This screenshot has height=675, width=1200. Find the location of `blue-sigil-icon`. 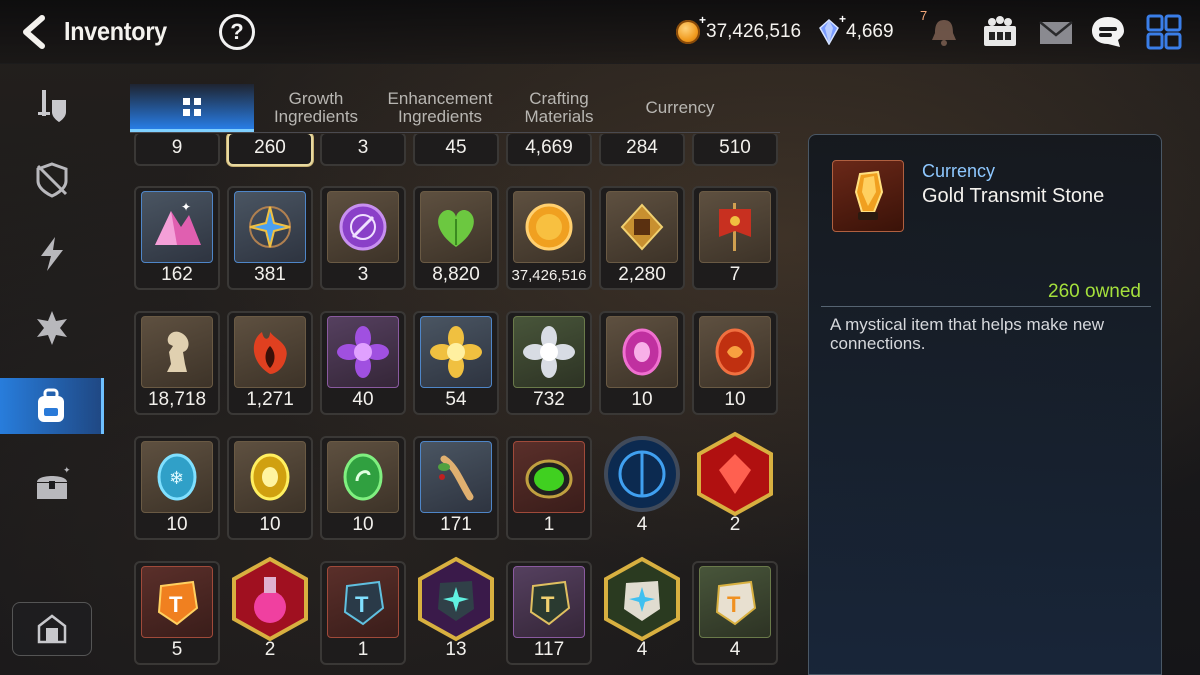

blue-sigil-icon is located at coordinates (642, 474).